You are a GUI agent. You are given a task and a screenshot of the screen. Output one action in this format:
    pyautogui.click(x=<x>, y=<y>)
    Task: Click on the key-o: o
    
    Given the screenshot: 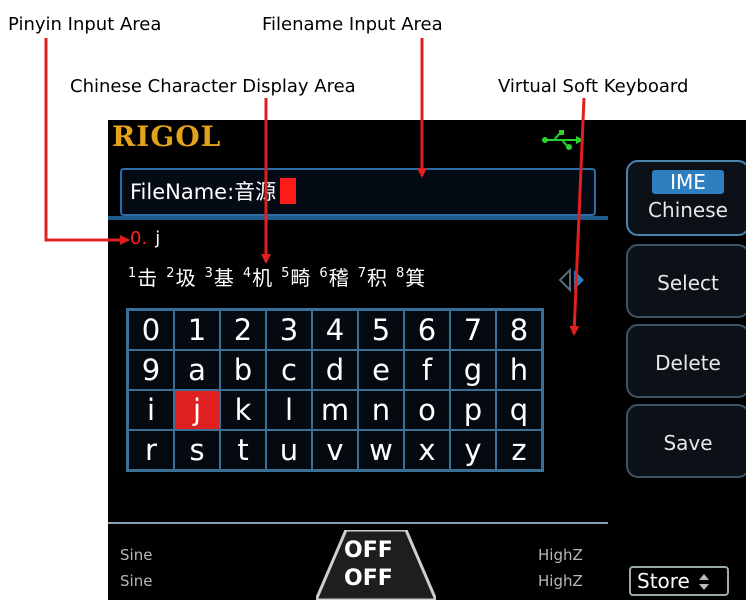 What is the action you would take?
    pyautogui.click(x=427, y=410)
    